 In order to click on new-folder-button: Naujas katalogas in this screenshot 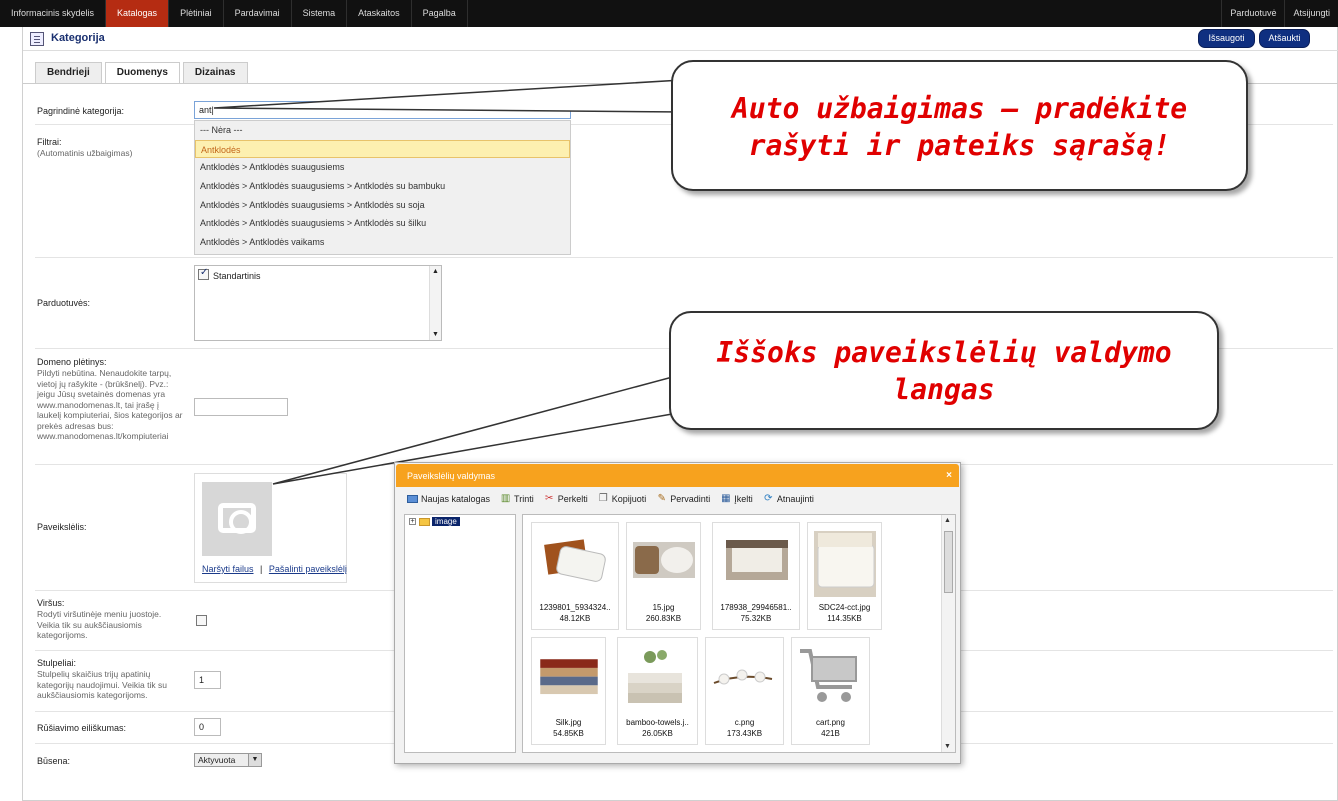, I will do `click(448, 499)`.